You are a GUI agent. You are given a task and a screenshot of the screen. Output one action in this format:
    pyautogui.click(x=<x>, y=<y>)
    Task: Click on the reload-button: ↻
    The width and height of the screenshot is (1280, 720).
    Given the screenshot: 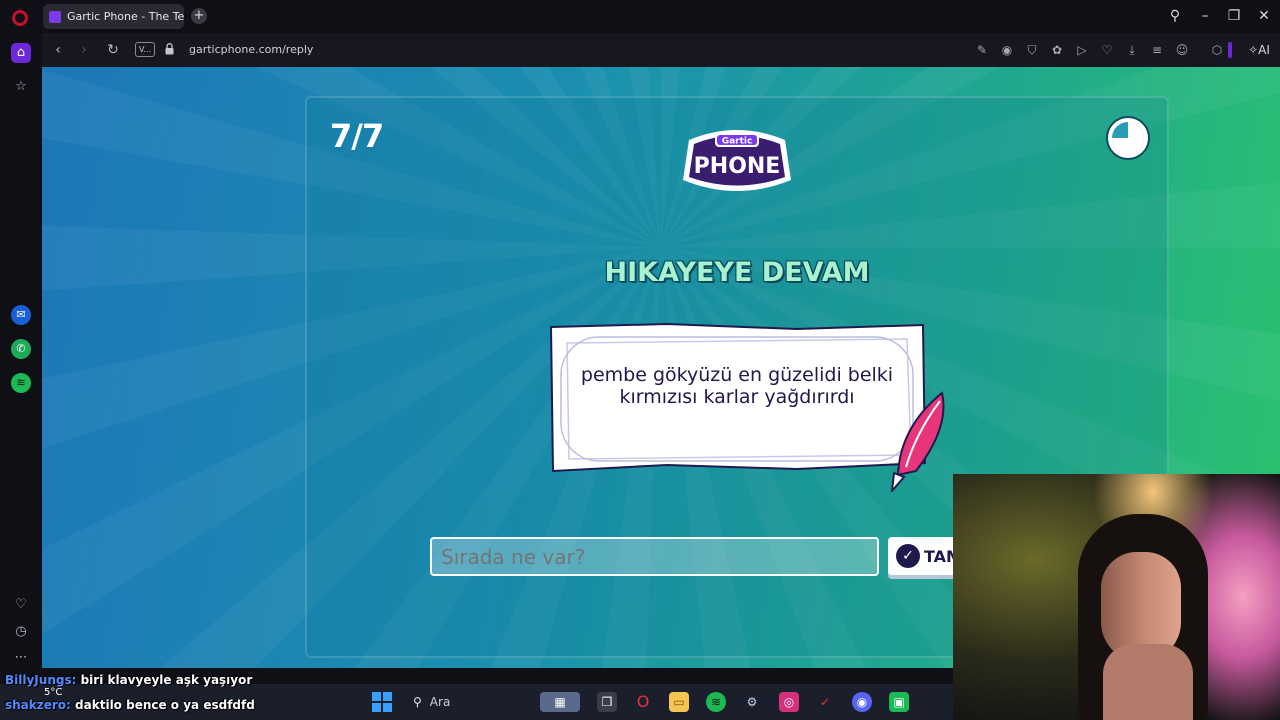 What is the action you would take?
    pyautogui.click(x=113, y=50)
    